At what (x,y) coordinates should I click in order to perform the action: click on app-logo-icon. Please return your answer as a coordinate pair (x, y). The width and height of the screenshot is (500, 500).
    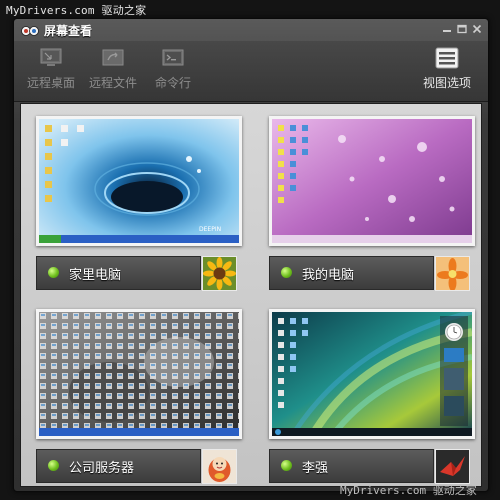
    Looking at the image, I should click on (30, 30).